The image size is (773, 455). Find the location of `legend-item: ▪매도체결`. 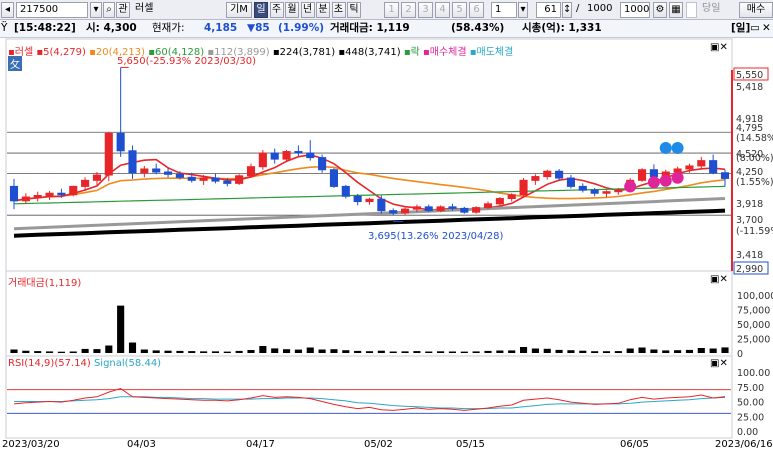

legend-item: ▪매도체결 is located at coordinates (491, 52).